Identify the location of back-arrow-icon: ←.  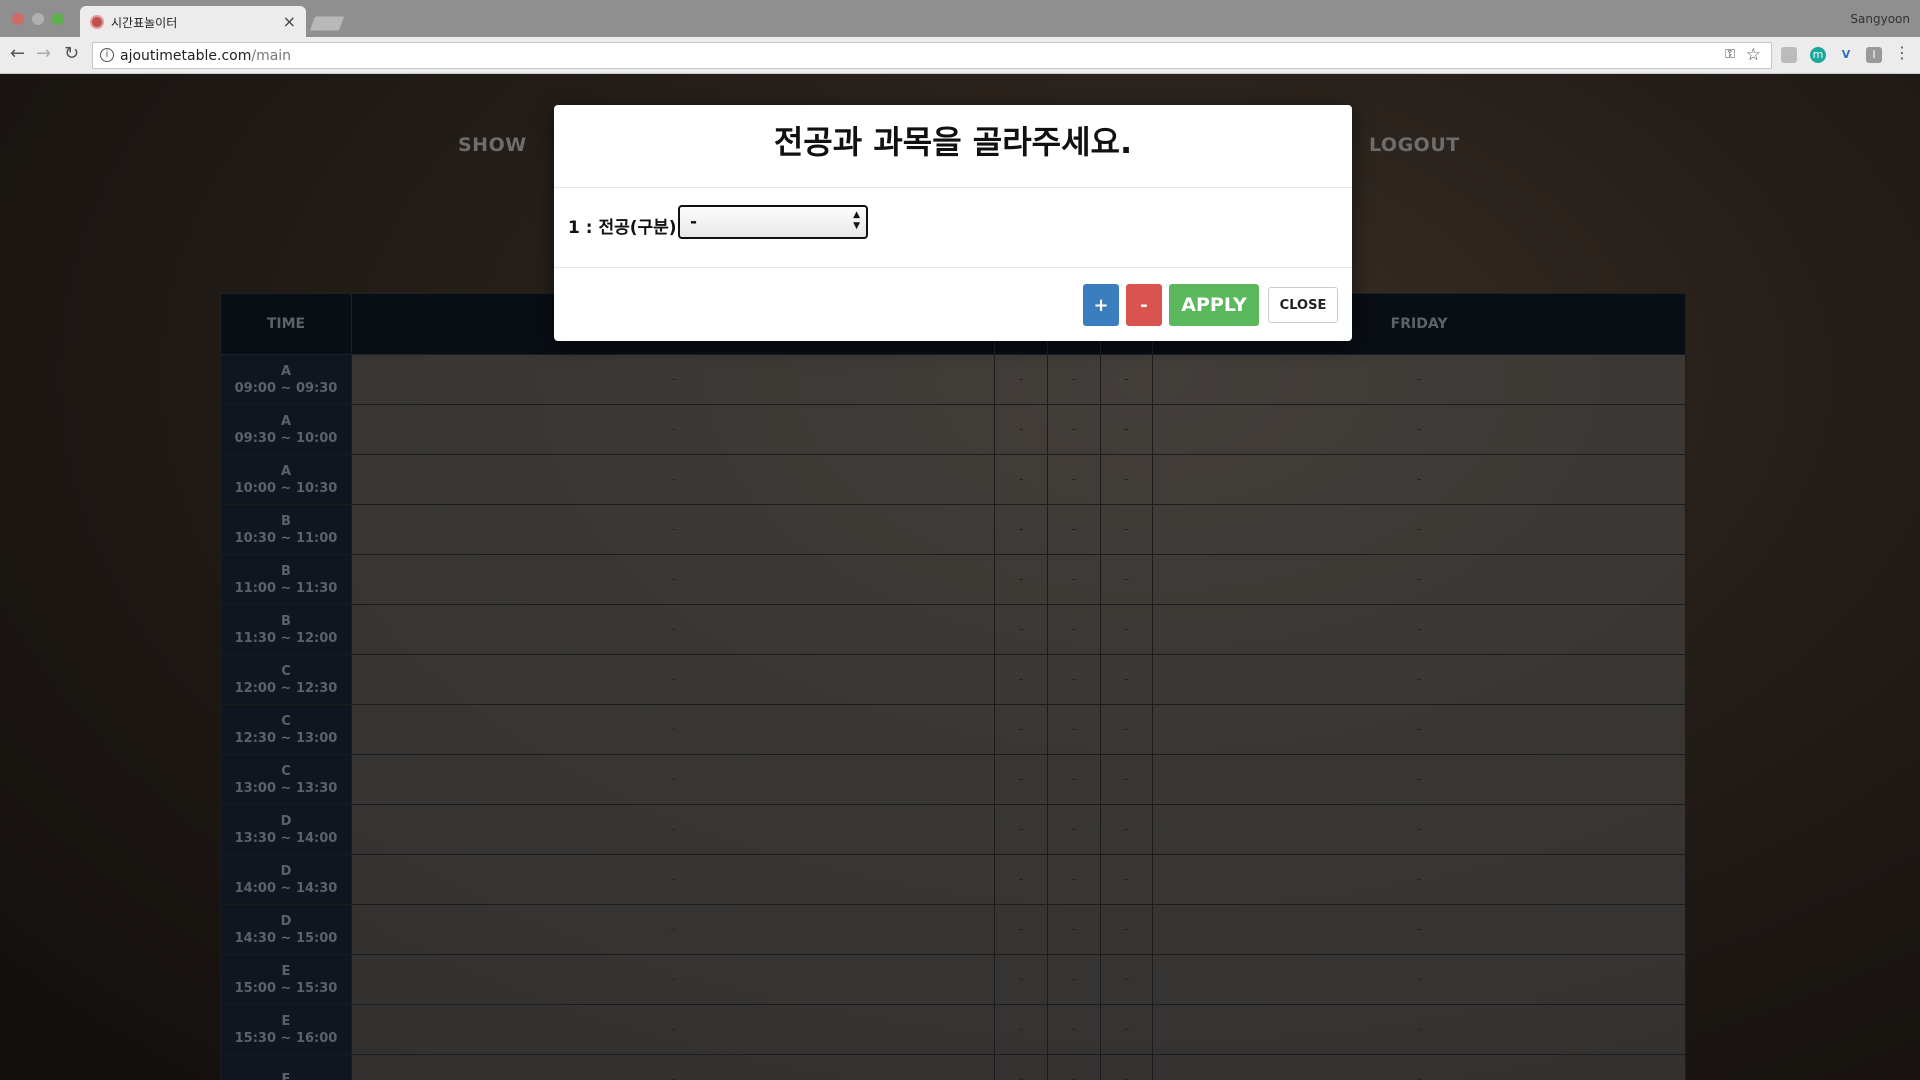
(17, 53).